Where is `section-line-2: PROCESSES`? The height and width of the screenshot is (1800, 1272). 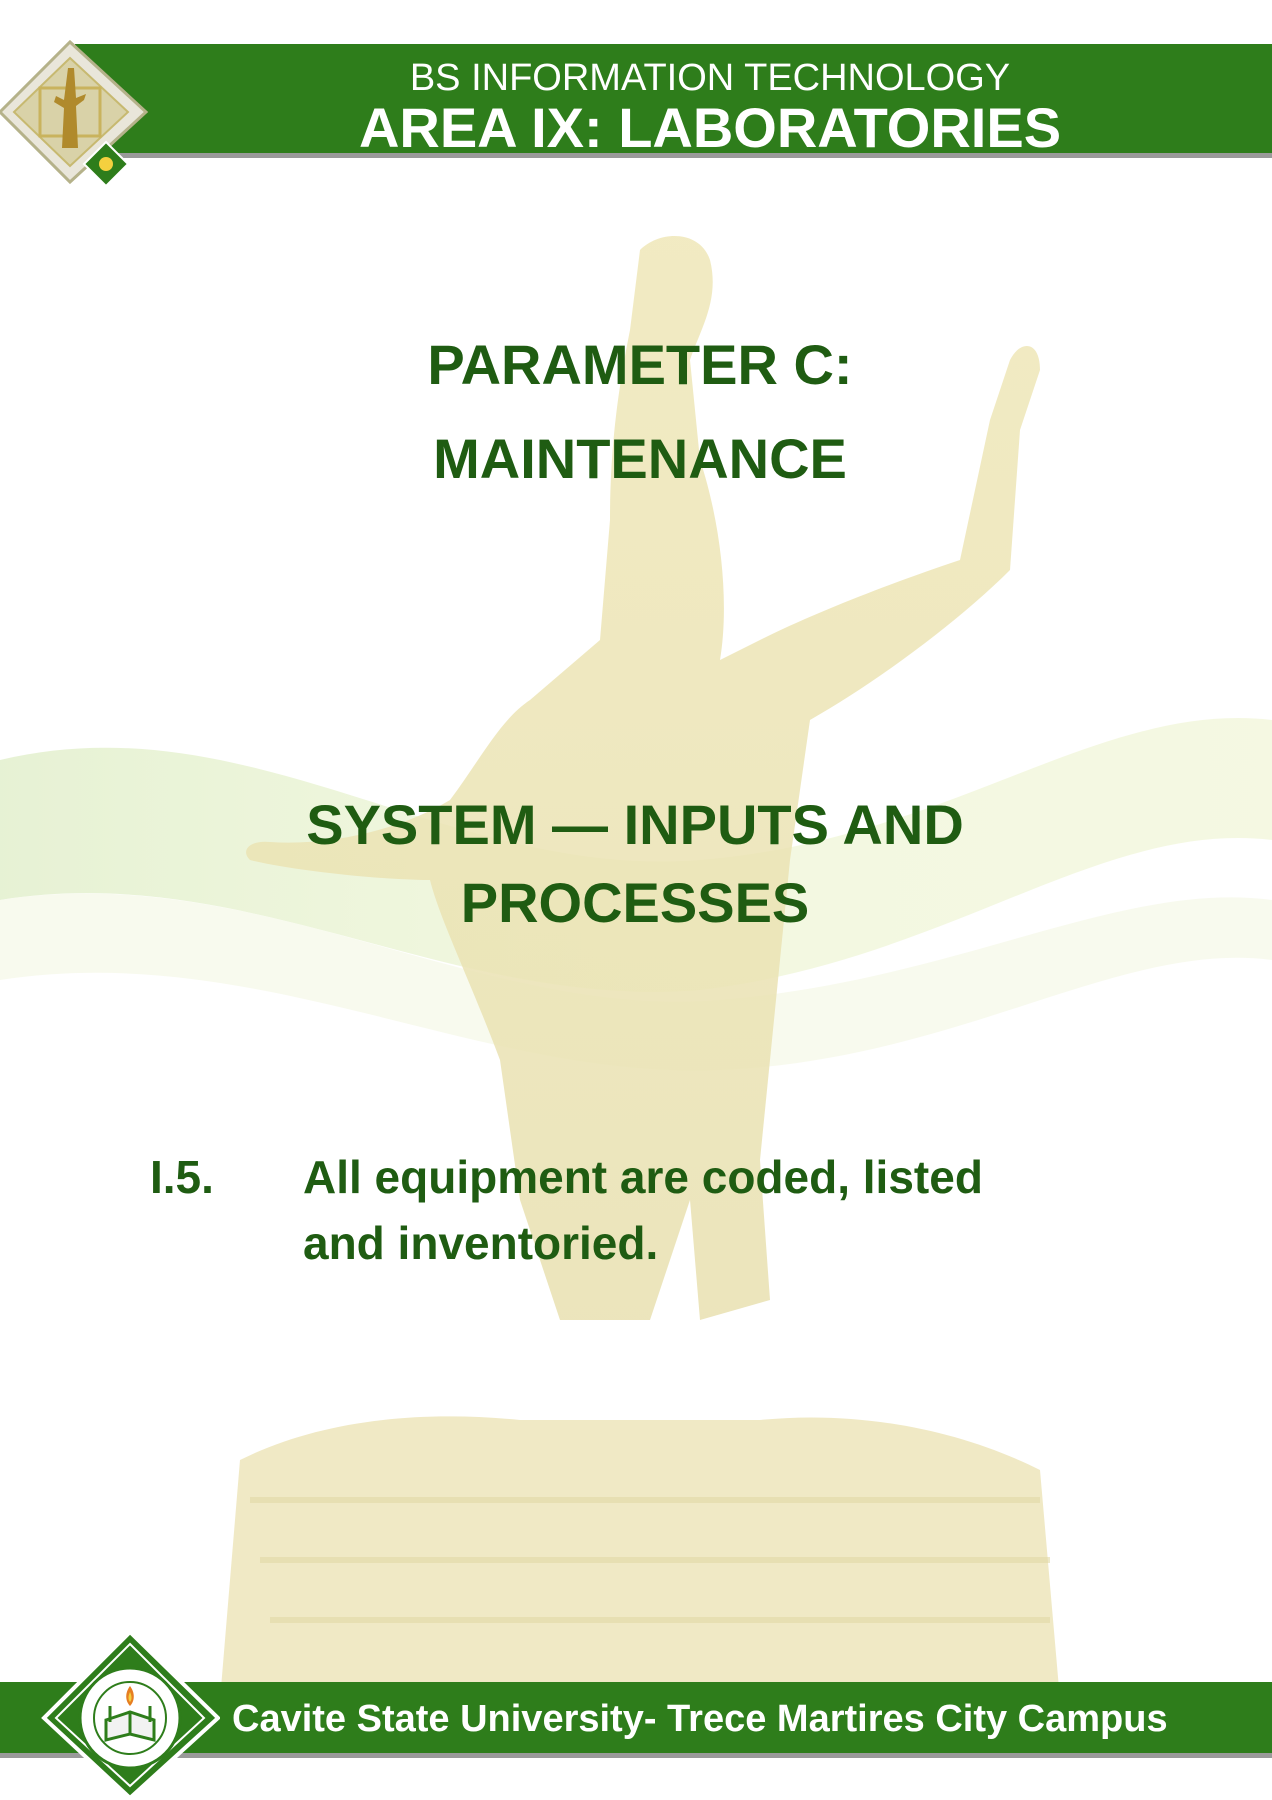
section-line-2: PROCESSES is located at coordinates (635, 902).